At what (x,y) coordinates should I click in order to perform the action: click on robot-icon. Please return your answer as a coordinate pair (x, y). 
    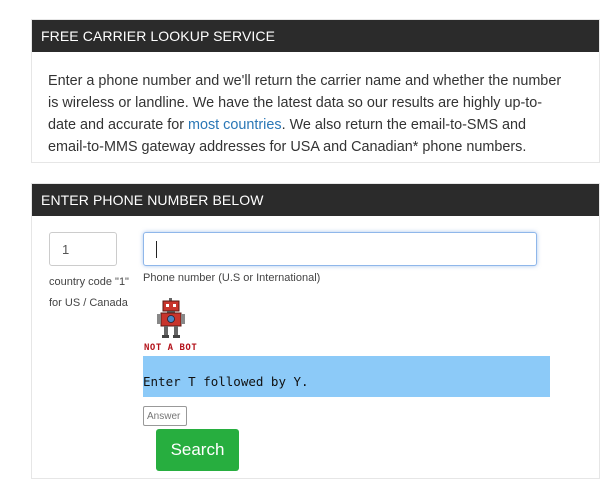
    Looking at the image, I should click on (171, 318).